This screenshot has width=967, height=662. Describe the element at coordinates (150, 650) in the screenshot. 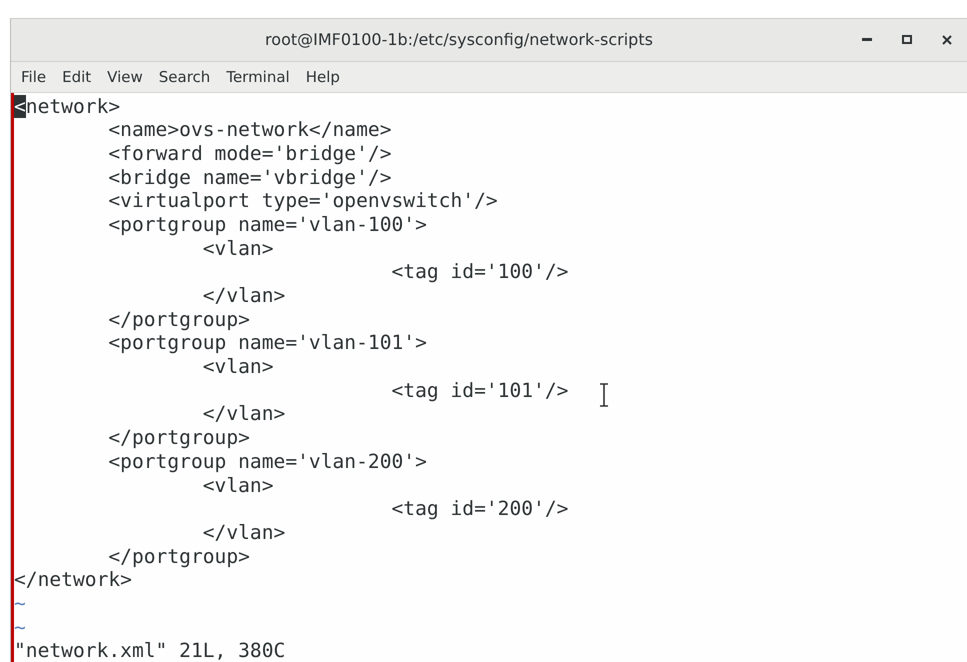

I see `status-line: "network.xml" 21L, 380C` at that location.